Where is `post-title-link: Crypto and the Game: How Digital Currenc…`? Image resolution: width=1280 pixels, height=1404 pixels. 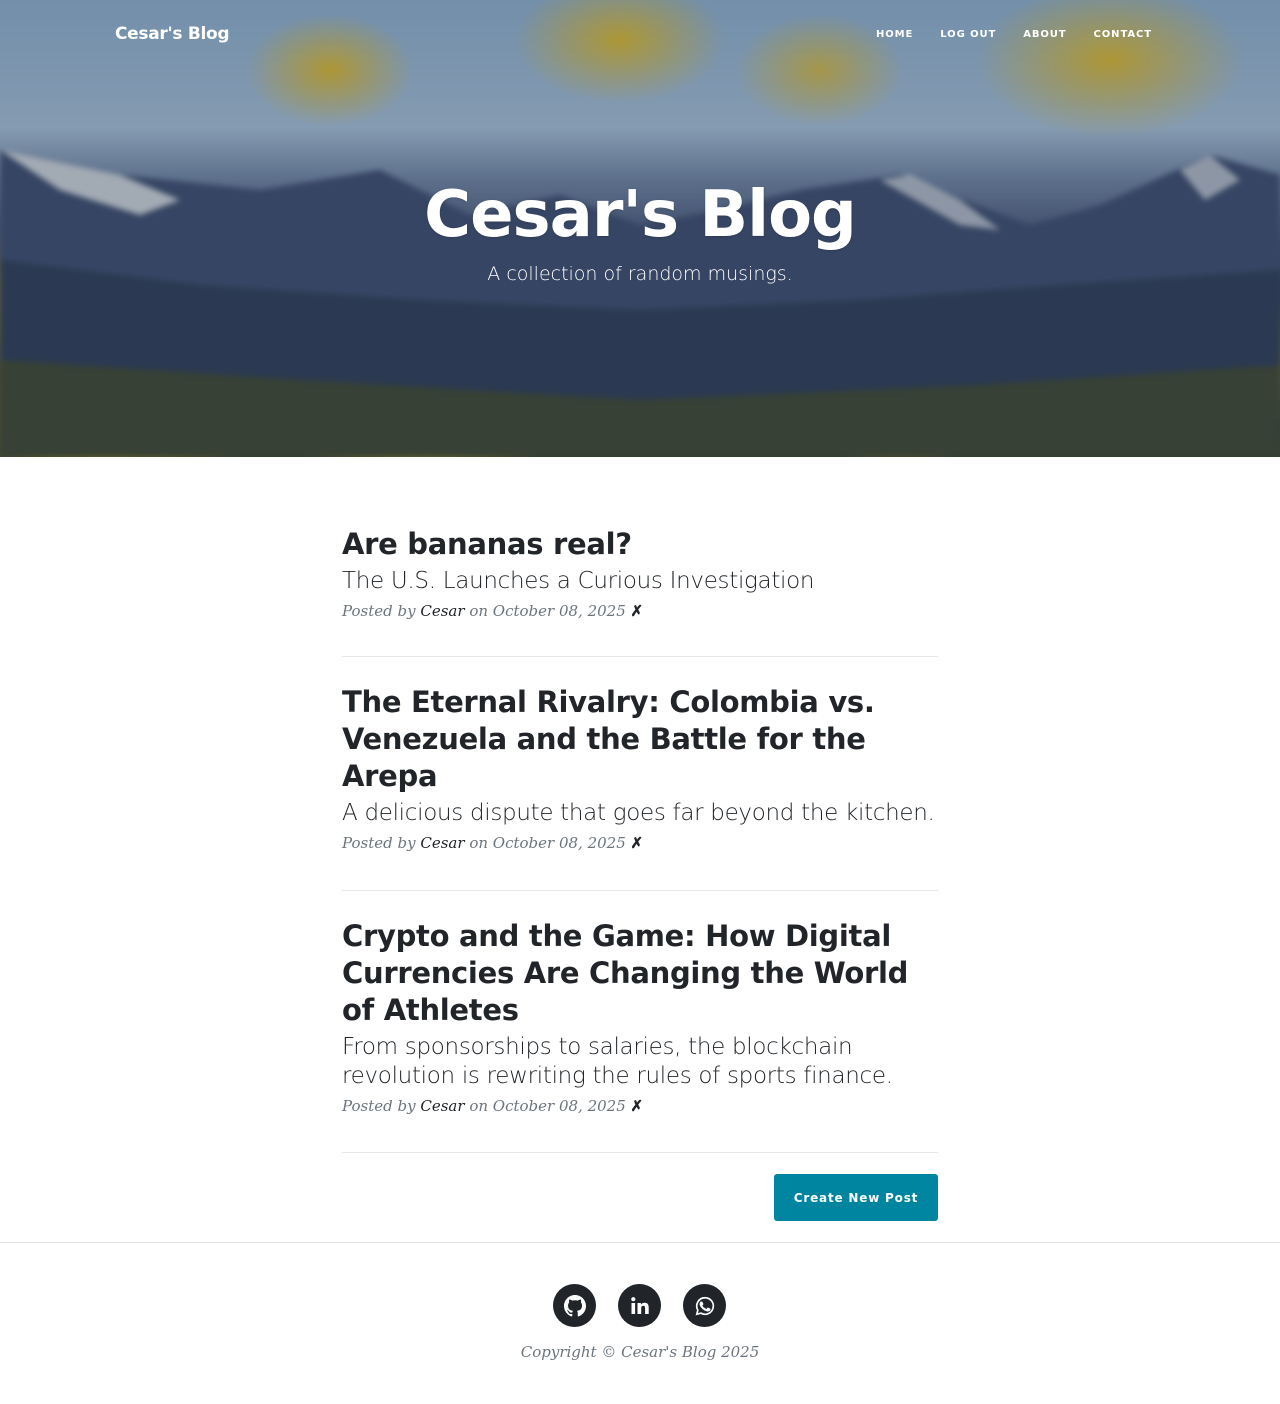
post-title-link: Crypto and the Game: How Digital Currenc… is located at coordinates (640, 973).